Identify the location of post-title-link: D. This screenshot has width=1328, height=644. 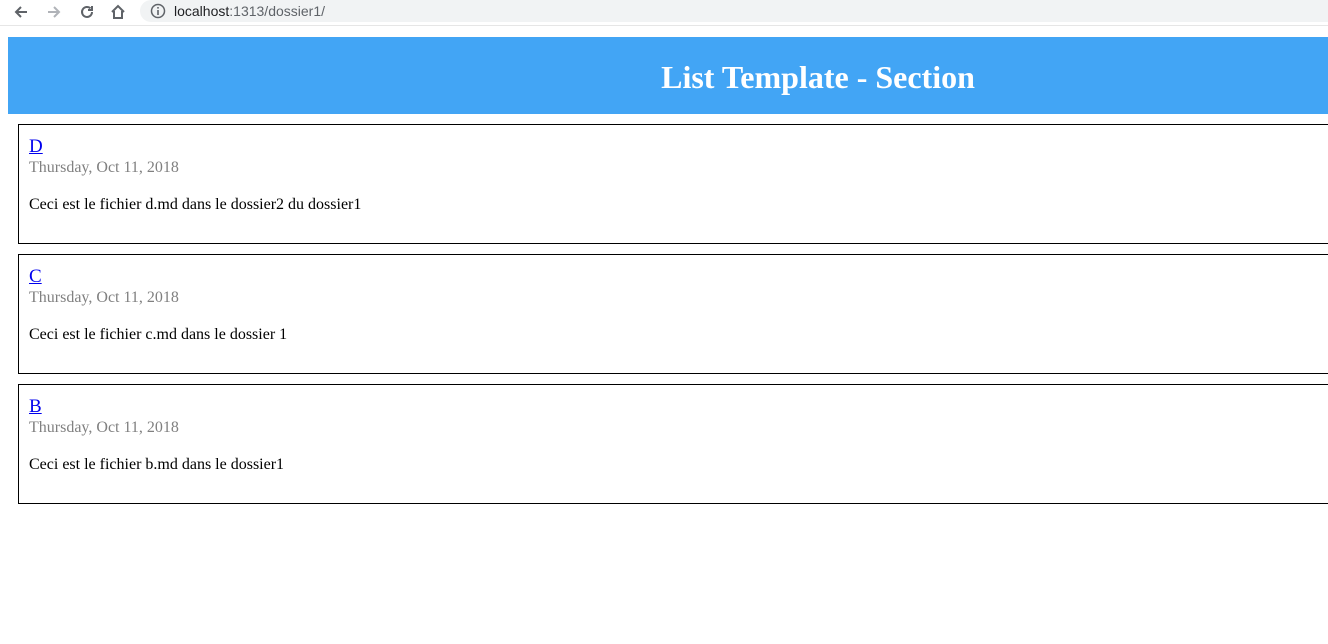
(36, 147).